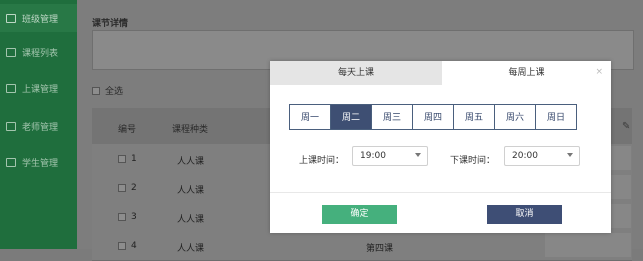 The width and height of the screenshot is (643, 261). I want to click on sidebar-item-lessons: 上课管理, so click(38, 88).